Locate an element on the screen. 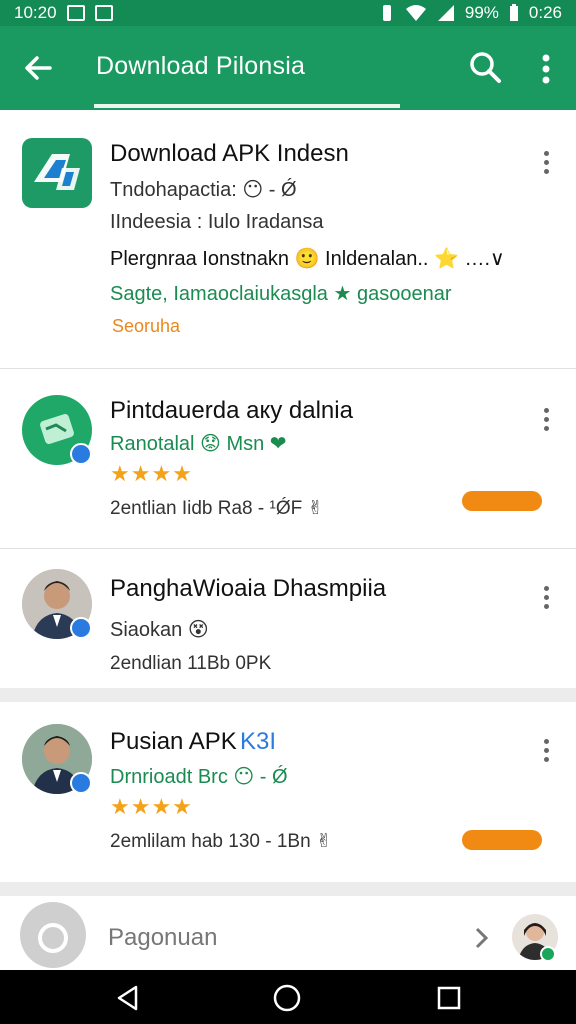 This screenshot has height=1024, width=576. arrow-left-icon is located at coordinates (38, 68).